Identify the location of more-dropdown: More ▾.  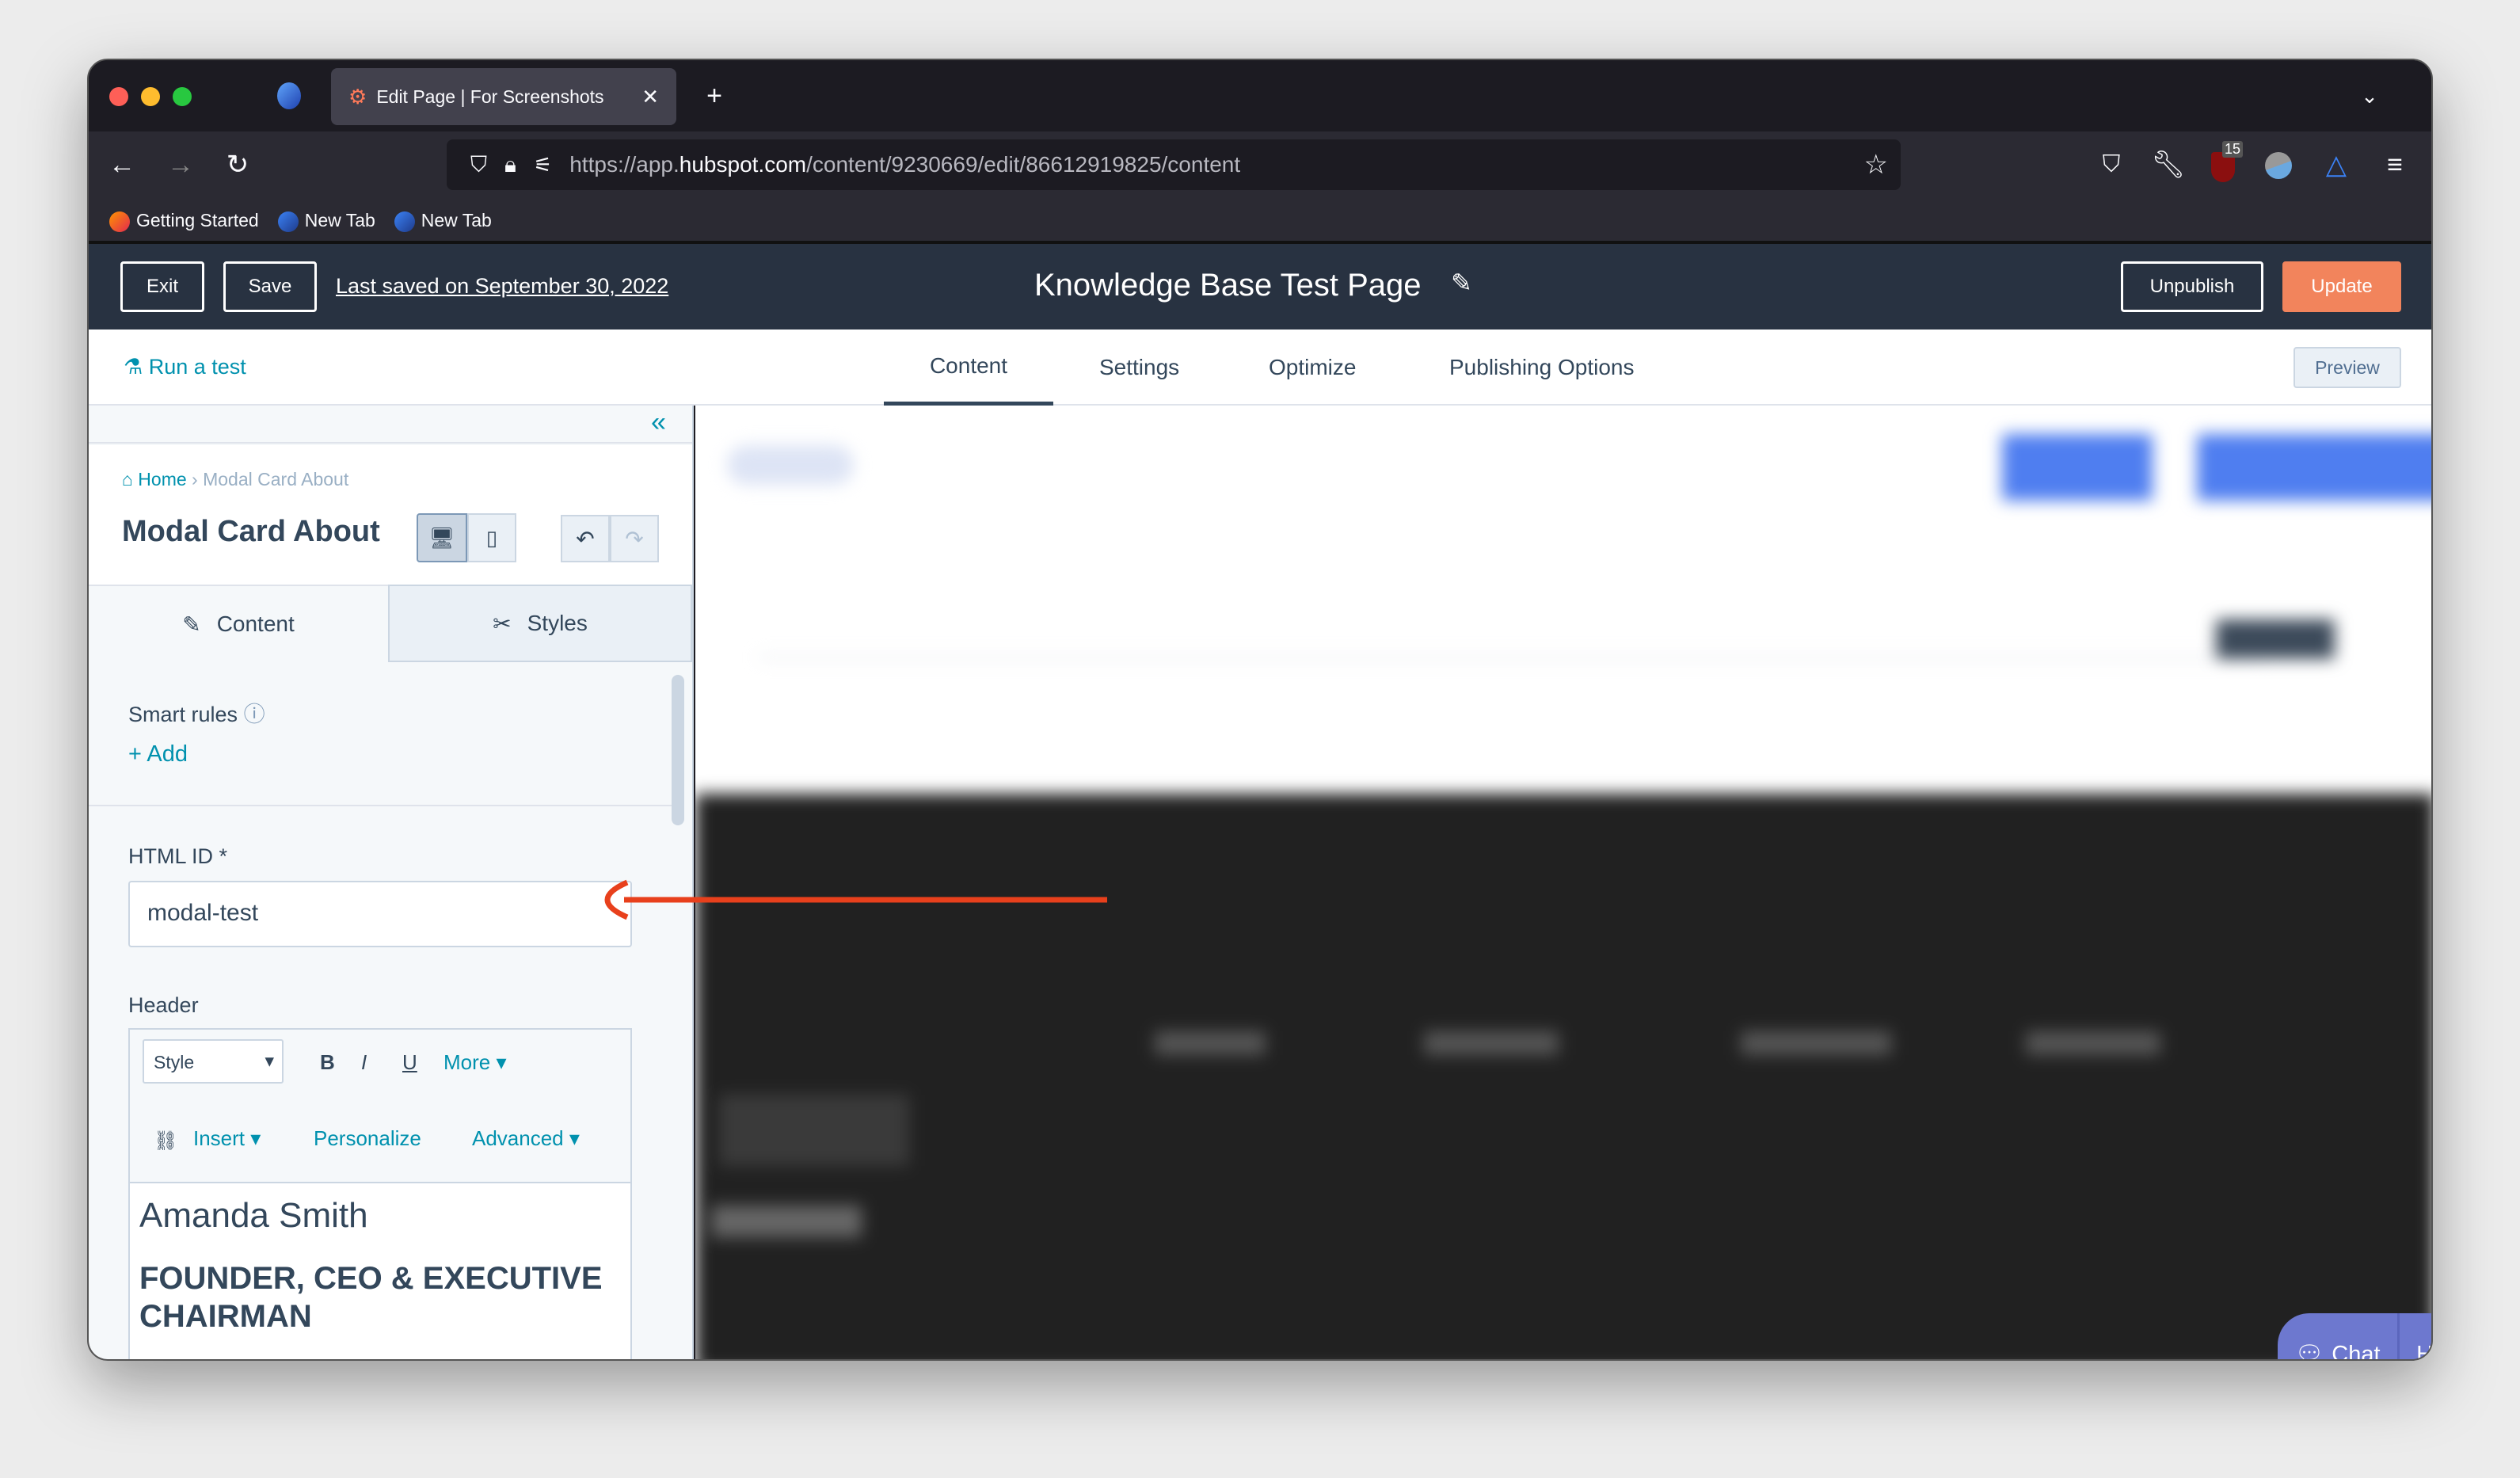
(475, 1063).